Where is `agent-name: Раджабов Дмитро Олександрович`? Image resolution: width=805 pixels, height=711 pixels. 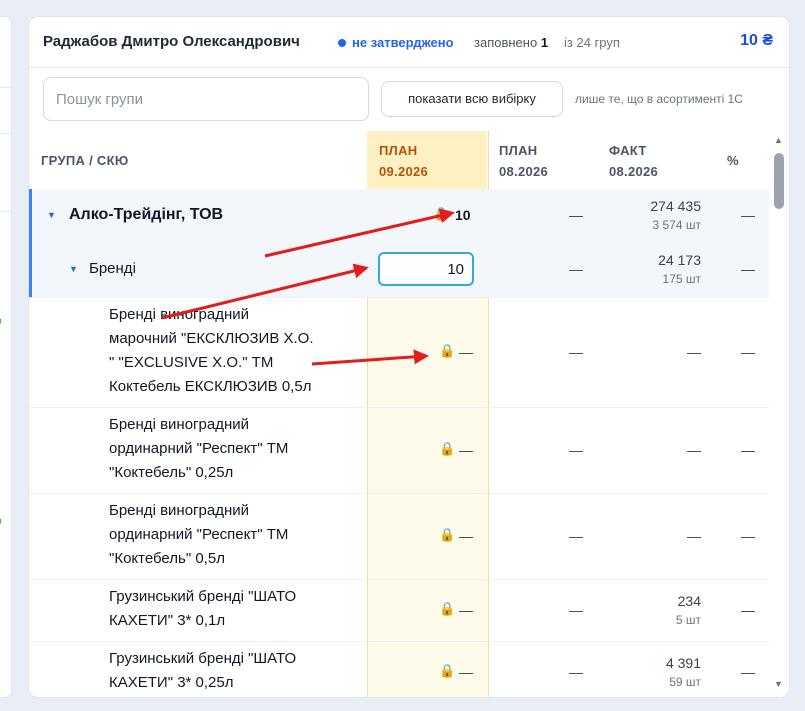 agent-name: Раджабов Дмитро Олександрович is located at coordinates (171, 41).